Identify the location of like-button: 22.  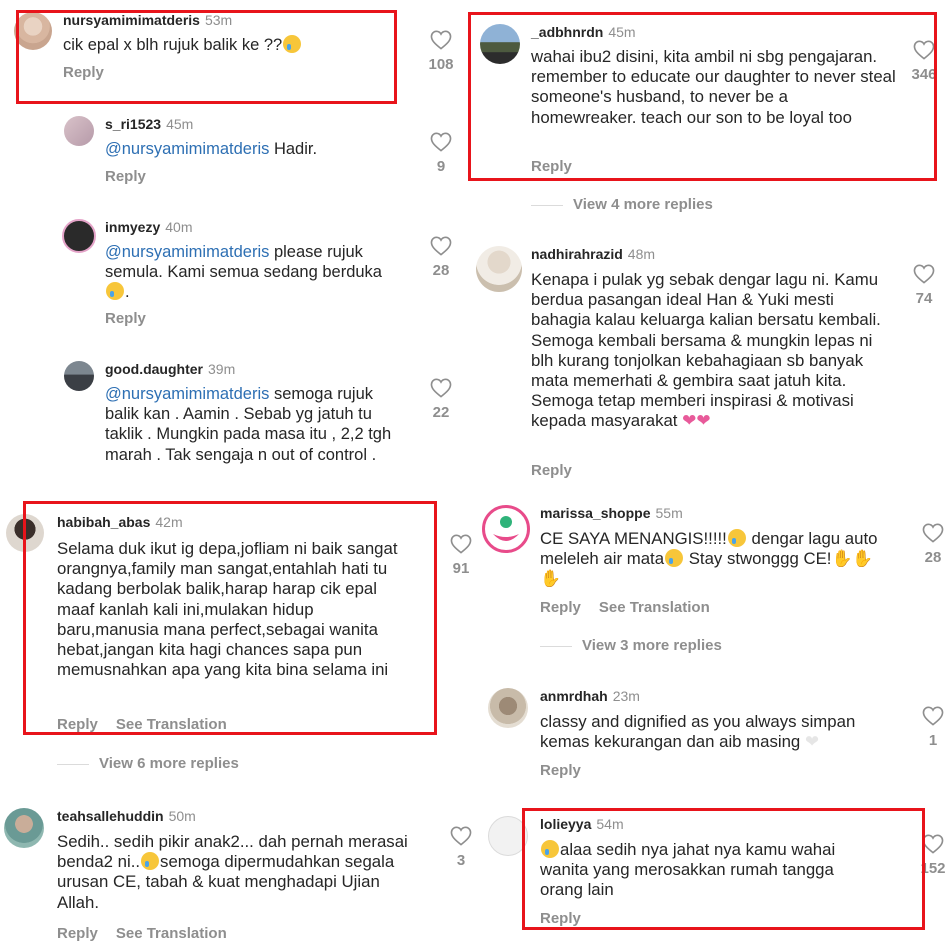
(441, 399).